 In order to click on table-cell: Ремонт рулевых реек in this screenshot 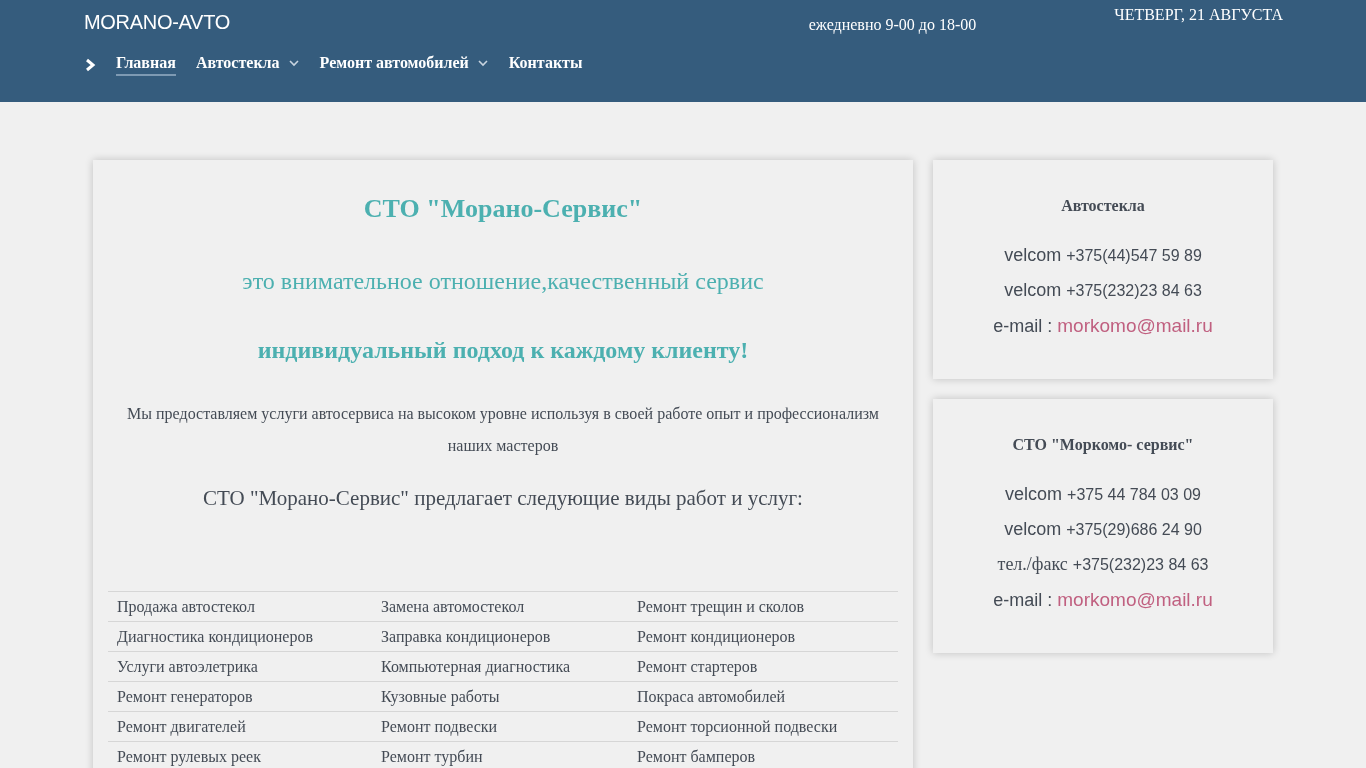, I will do `click(240, 754)`.